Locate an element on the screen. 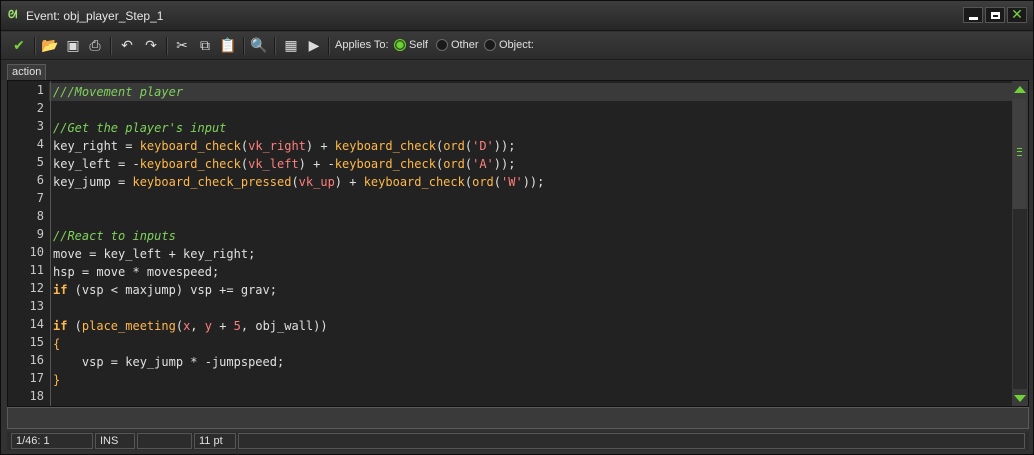 This screenshot has height=455, width=1034. search-icon: 🔍 is located at coordinates (259, 46).